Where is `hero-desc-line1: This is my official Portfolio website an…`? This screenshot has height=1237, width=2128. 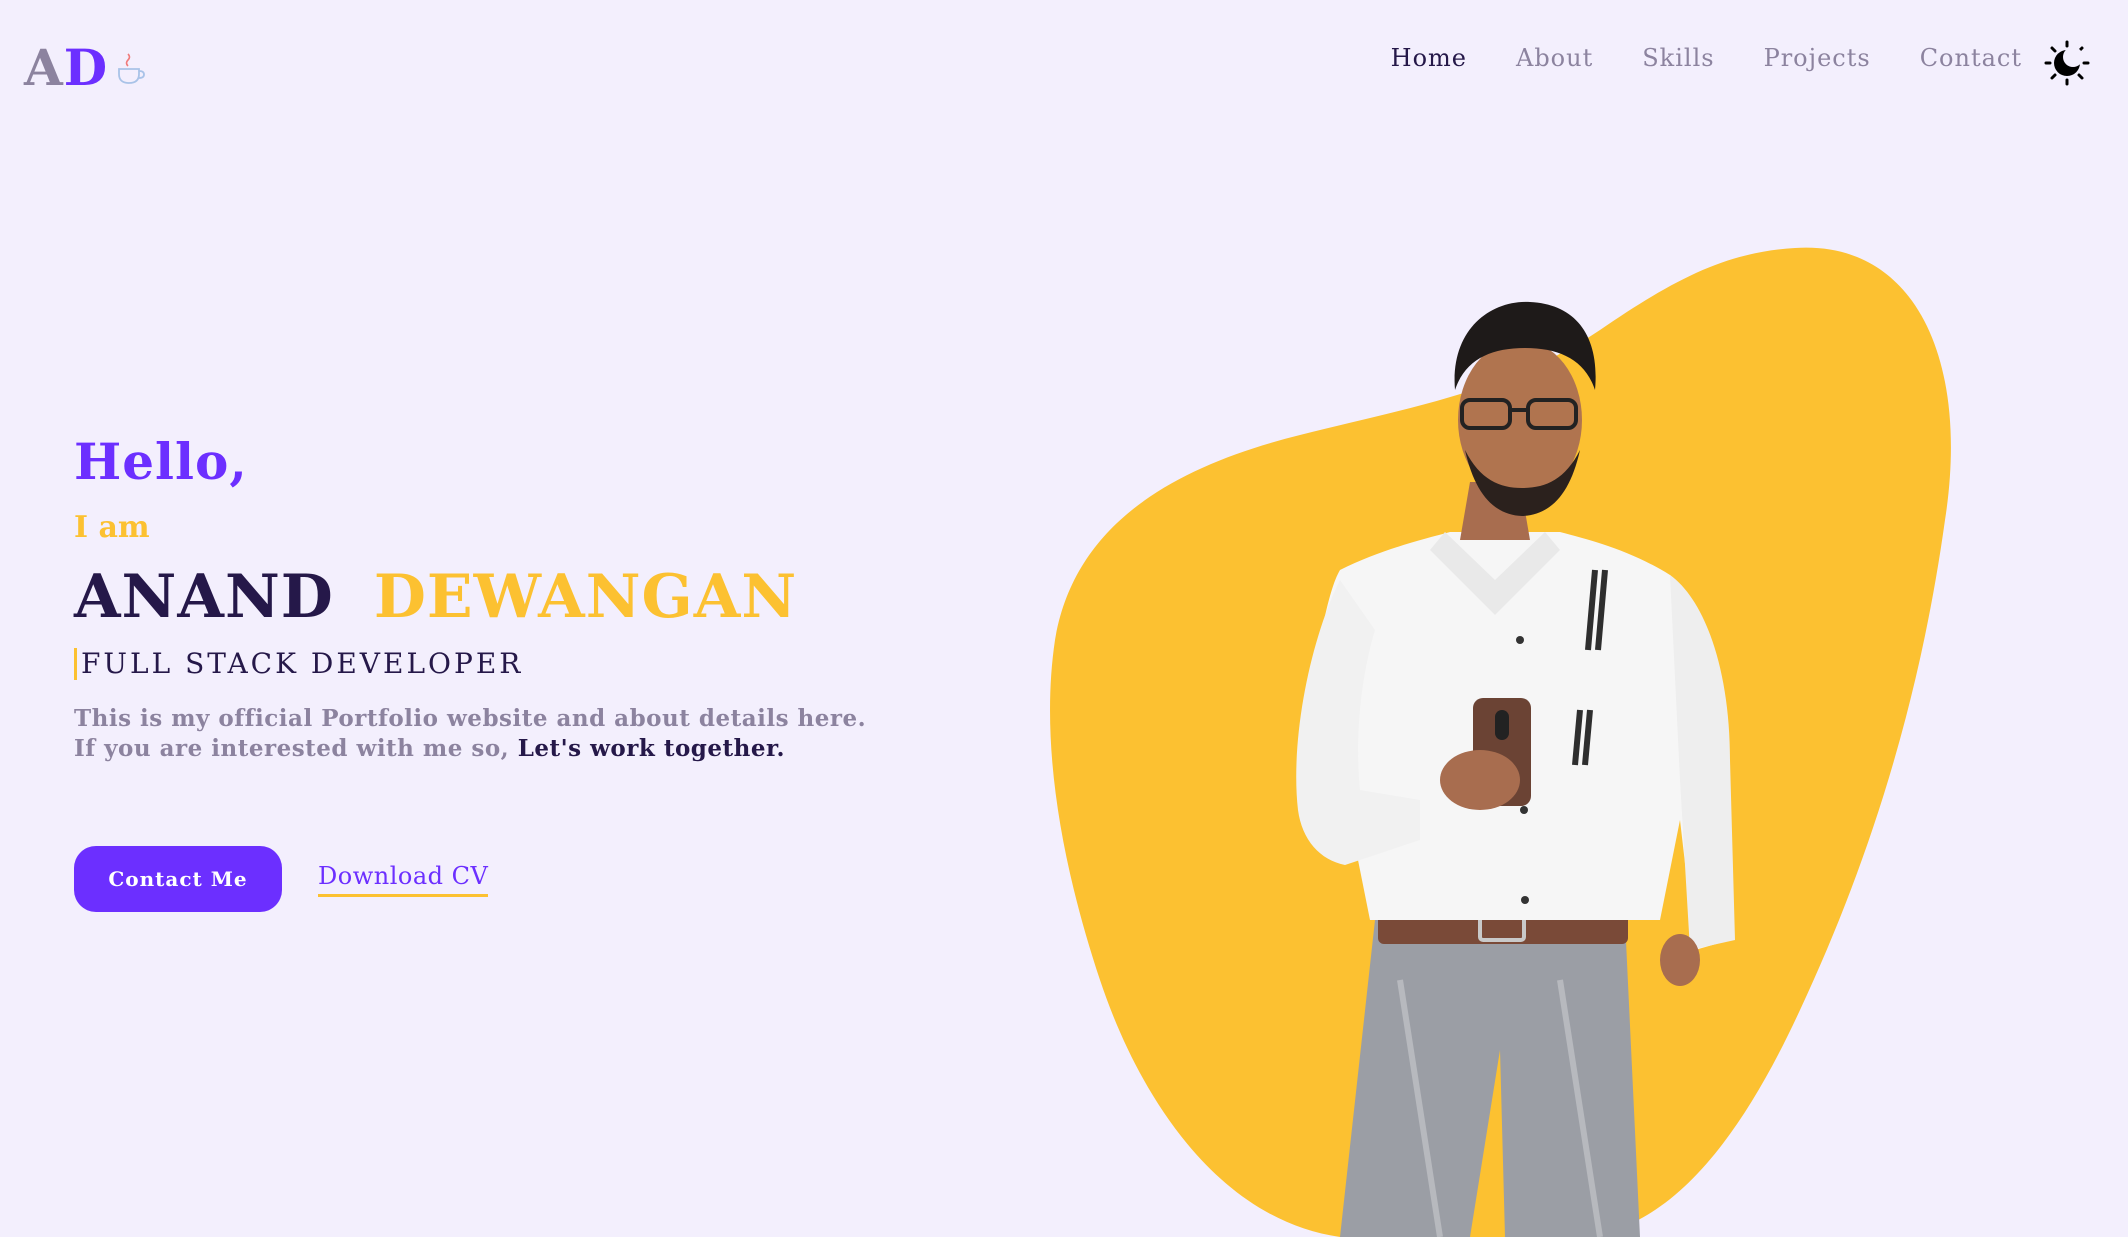 hero-desc-line1: This is my official Portfolio website an… is located at coordinates (470, 718).